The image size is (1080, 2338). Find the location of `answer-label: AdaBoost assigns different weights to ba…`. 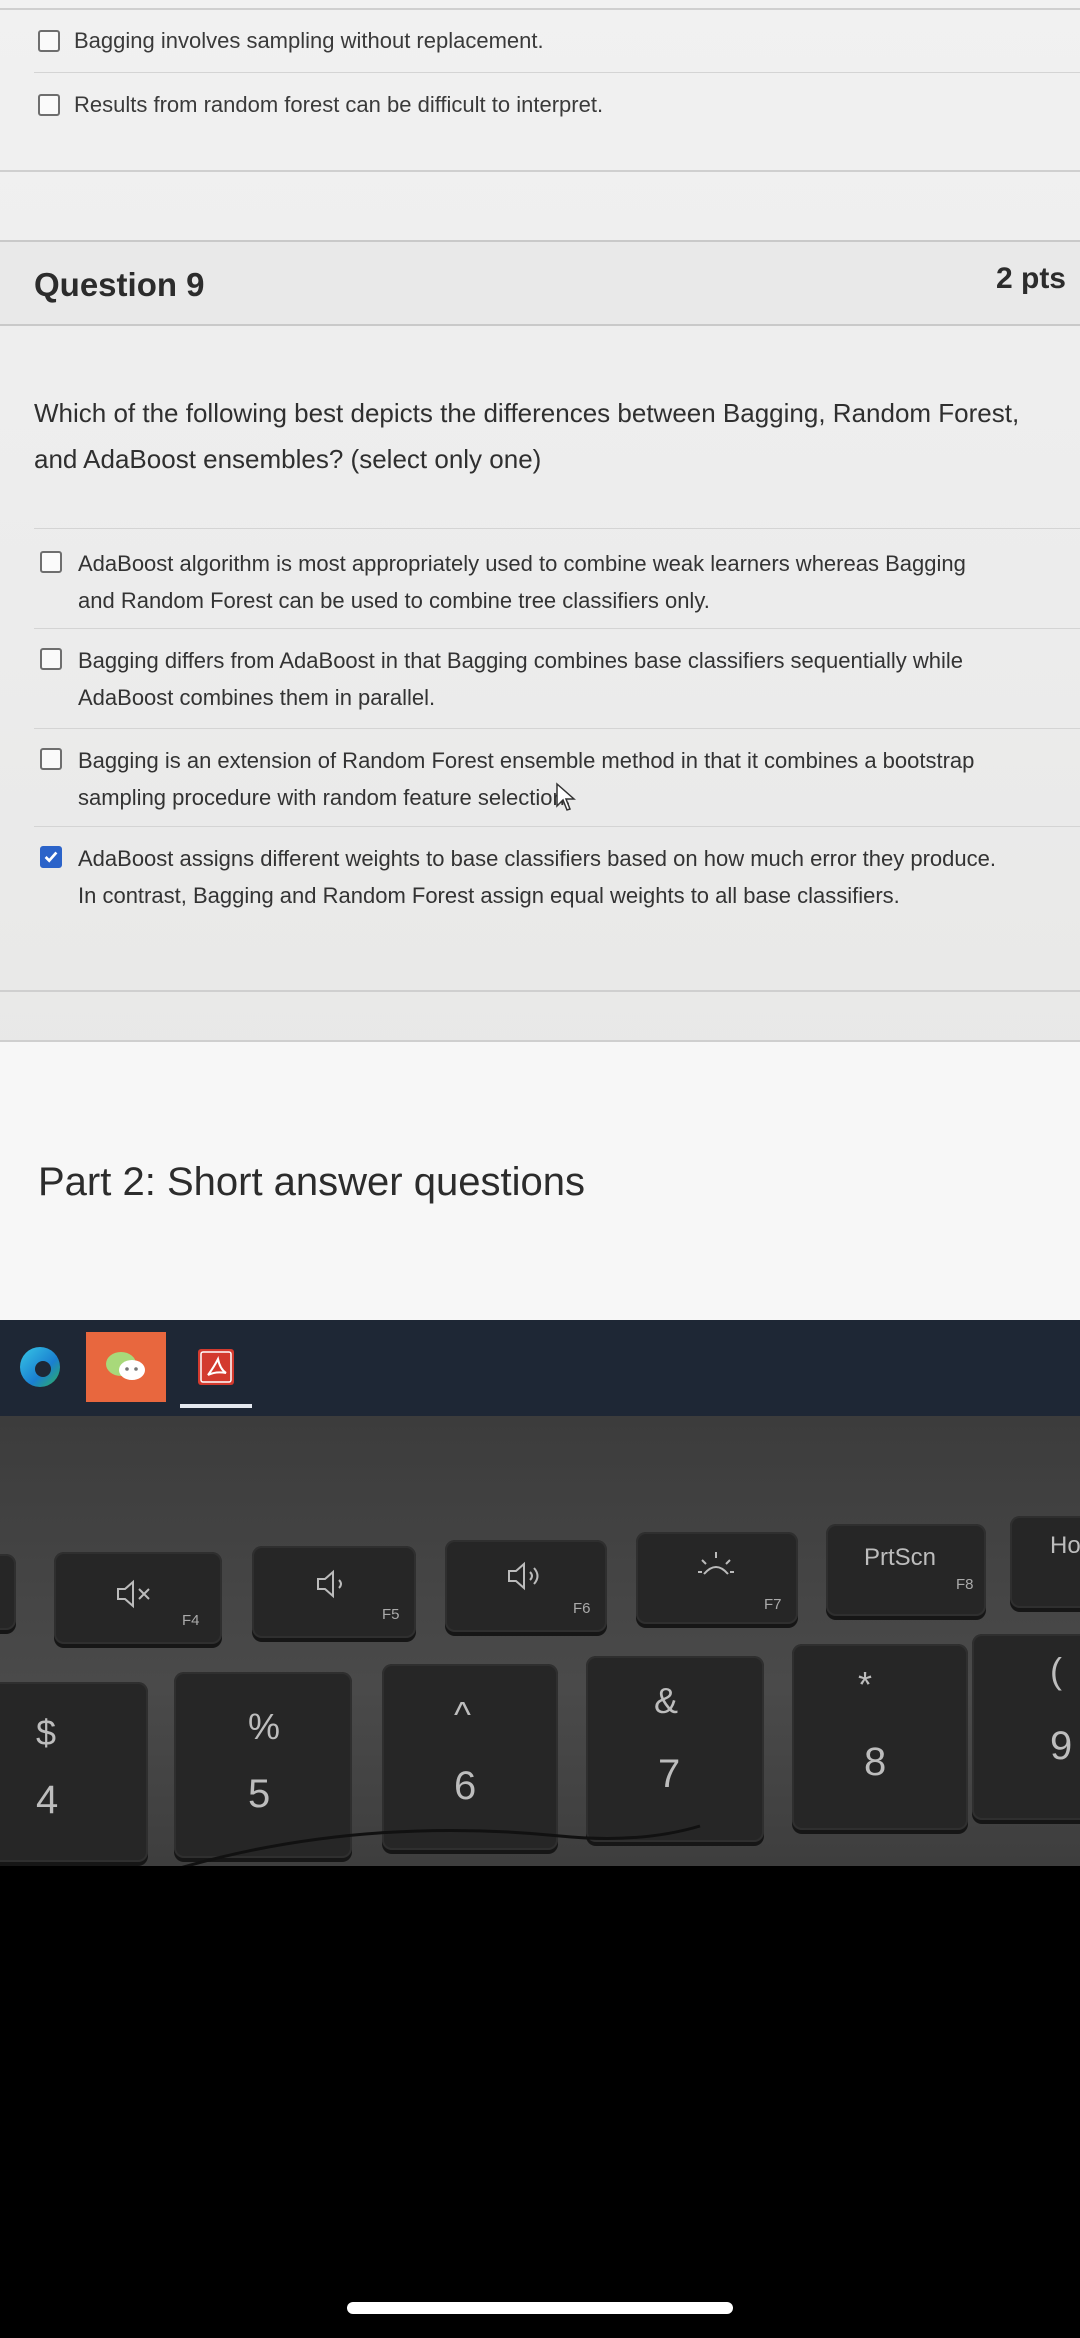

answer-label: AdaBoost assigns different weights to ba… is located at coordinates (537, 877).